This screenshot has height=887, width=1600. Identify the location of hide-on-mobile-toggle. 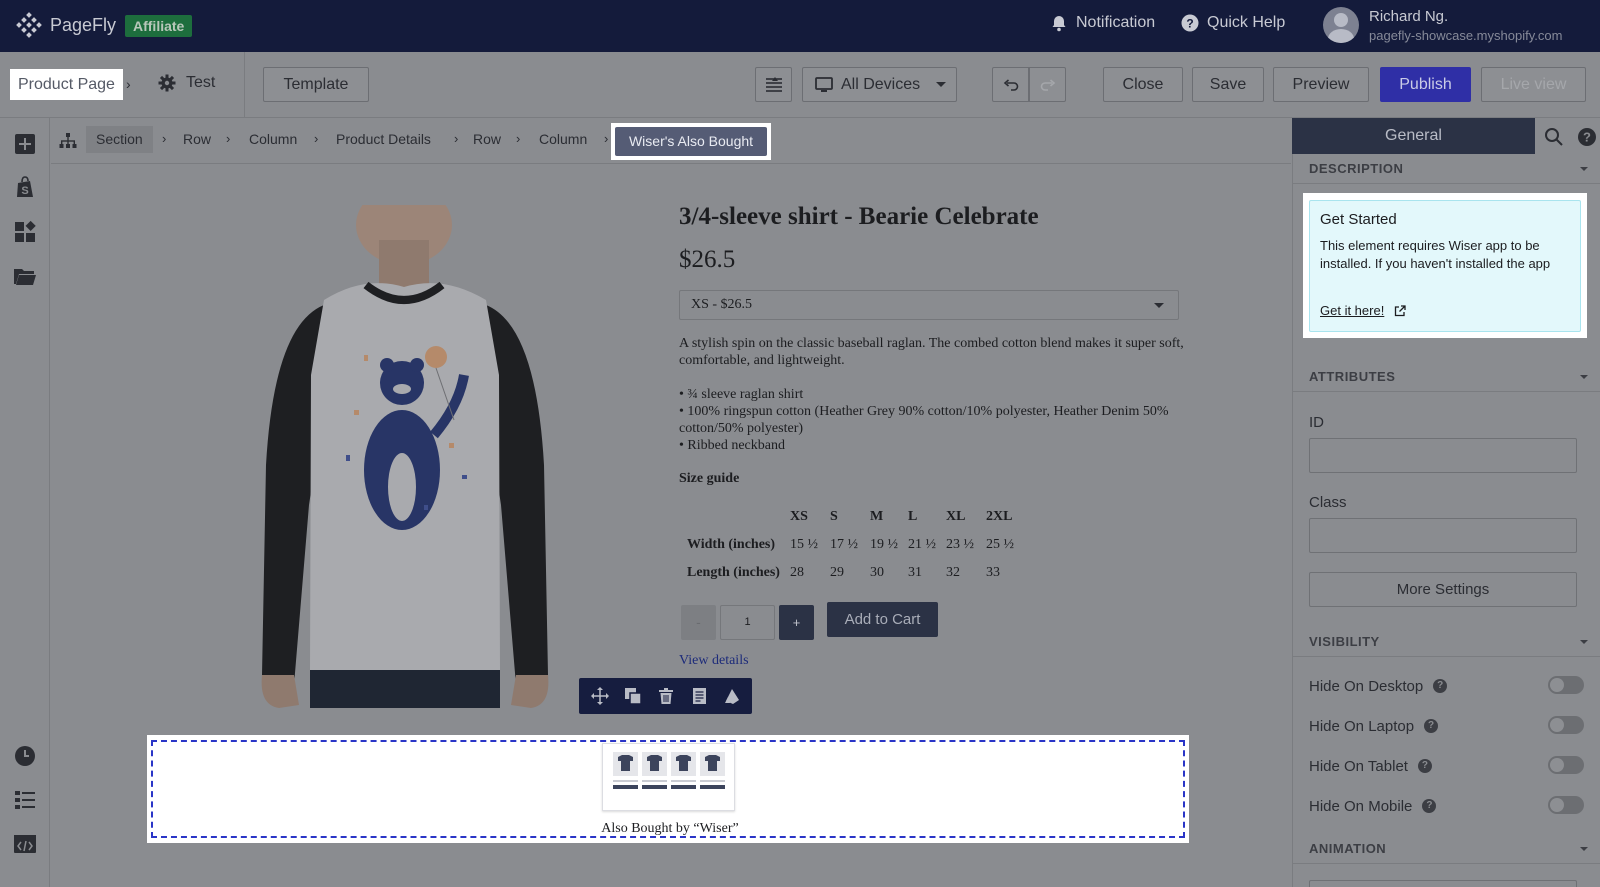
(1566, 805).